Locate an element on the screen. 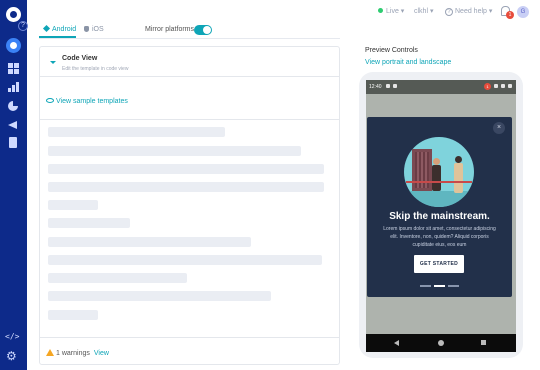  app-logo is located at coordinates (13, 14).